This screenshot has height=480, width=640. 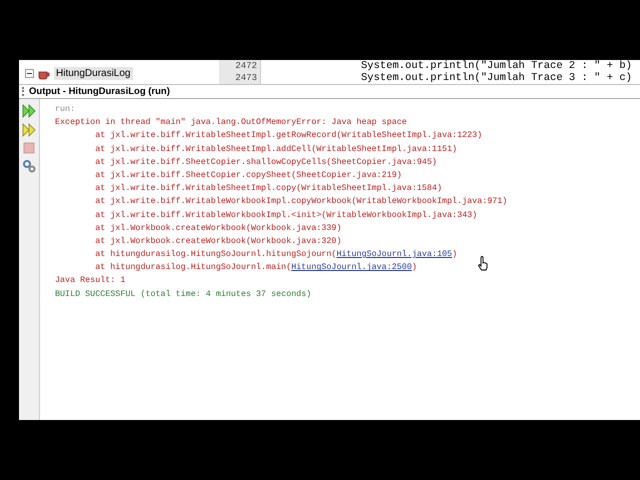 I want to click on code-line: System.out.println("Jumlah Trace 3 : " + c), so click(x=497, y=78).